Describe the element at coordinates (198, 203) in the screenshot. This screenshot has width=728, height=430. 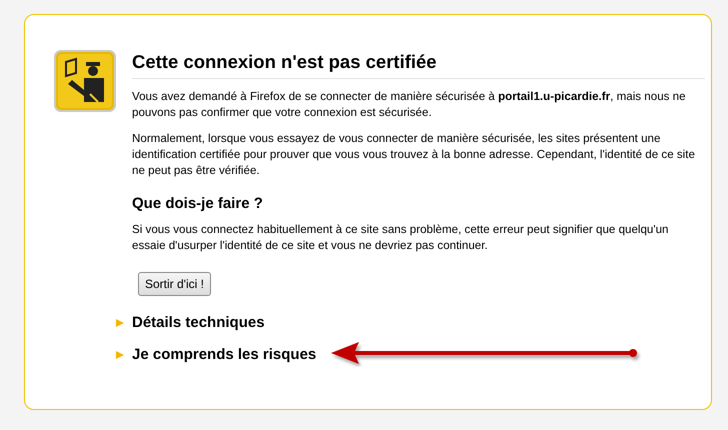
I see `section-heading: Que dois-je faire ?` at that location.